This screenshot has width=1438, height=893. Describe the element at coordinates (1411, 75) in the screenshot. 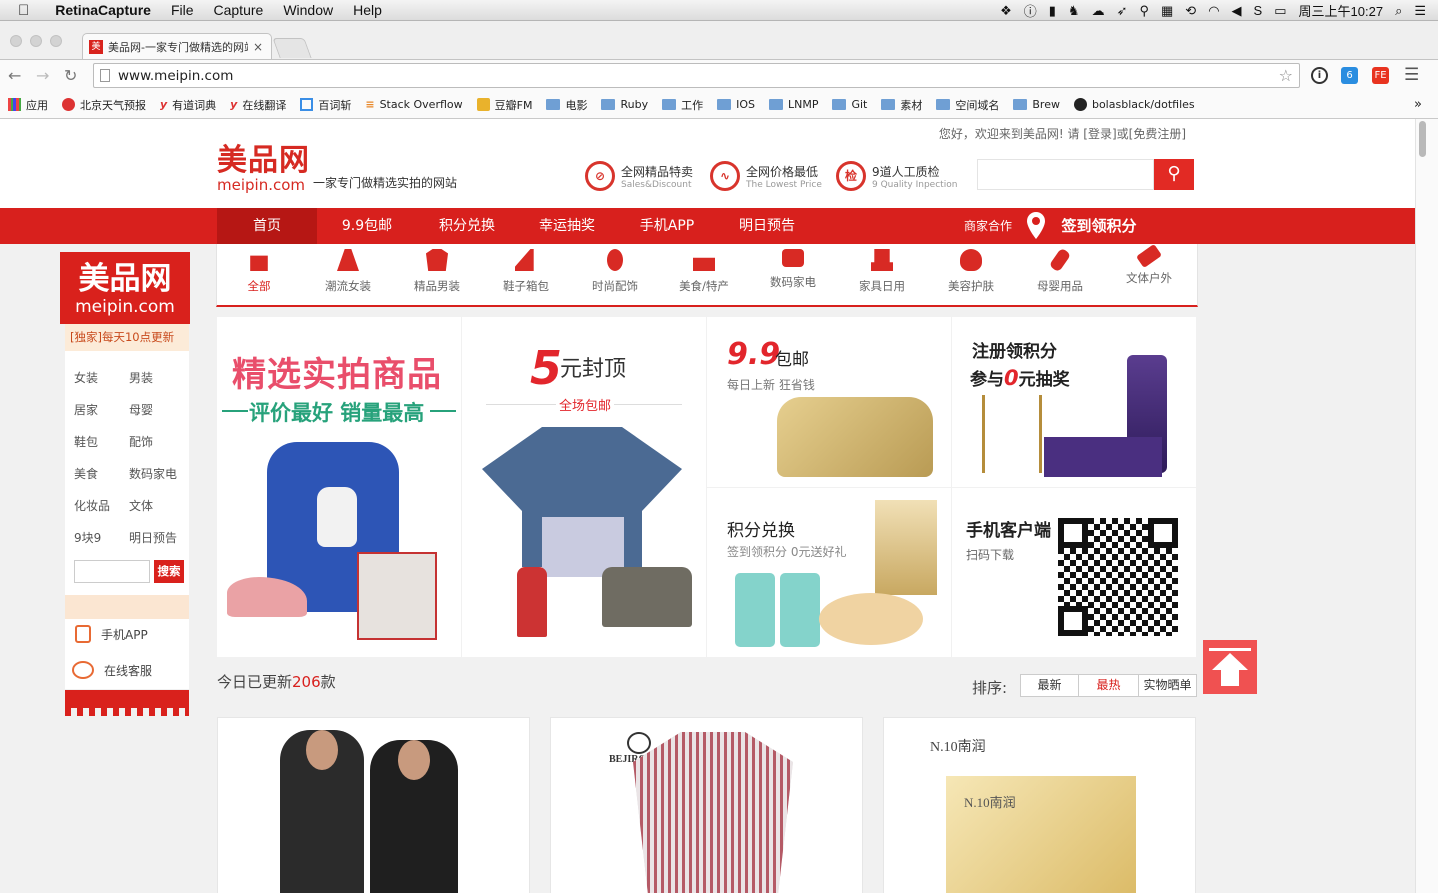

I see `menu-icon: ☰` at that location.